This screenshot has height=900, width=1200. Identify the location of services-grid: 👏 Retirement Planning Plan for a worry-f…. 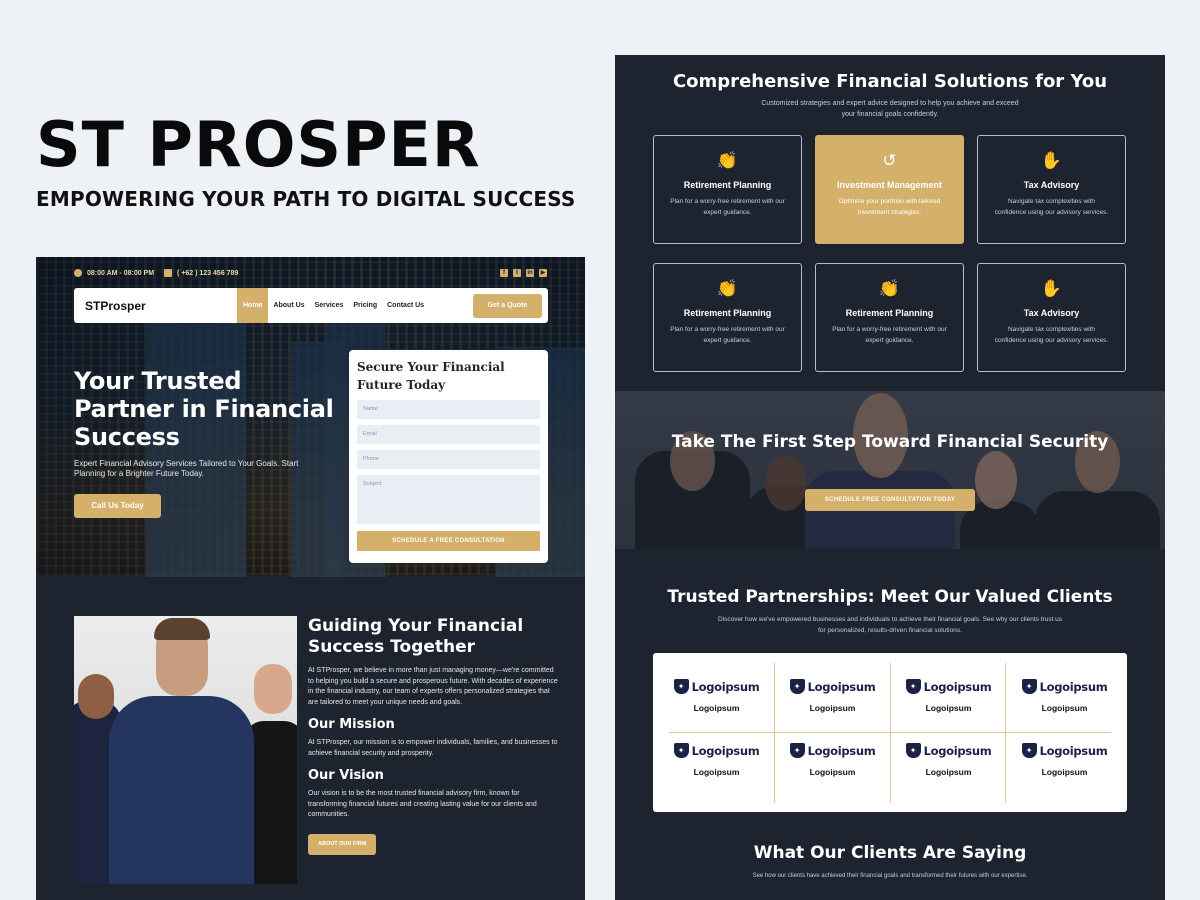
(890, 253).